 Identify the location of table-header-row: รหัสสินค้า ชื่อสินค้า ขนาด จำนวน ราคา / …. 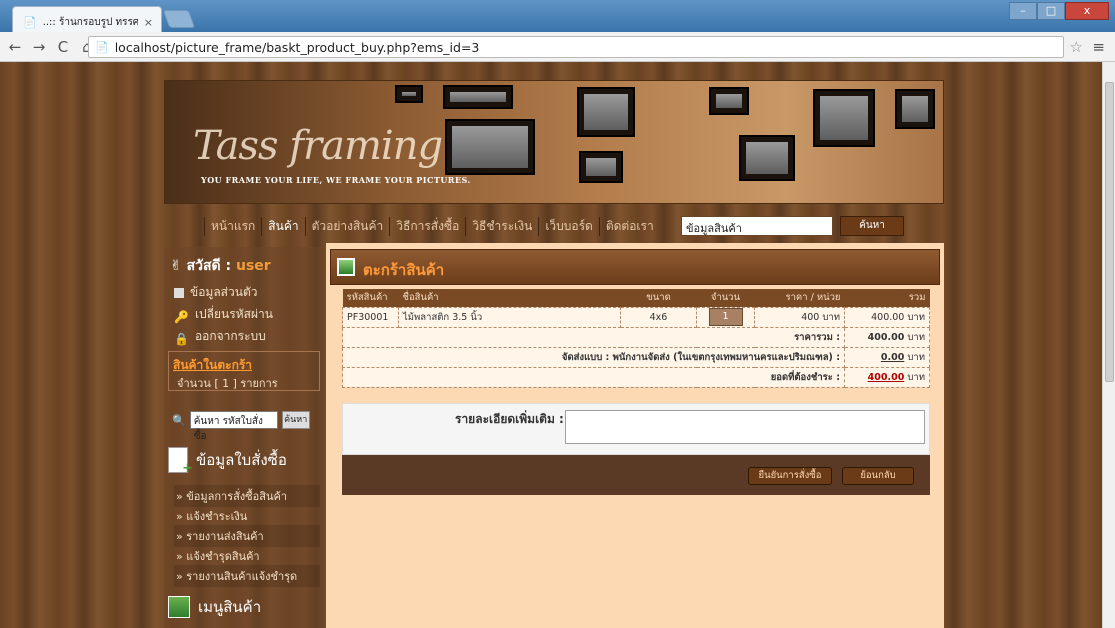
(636, 298).